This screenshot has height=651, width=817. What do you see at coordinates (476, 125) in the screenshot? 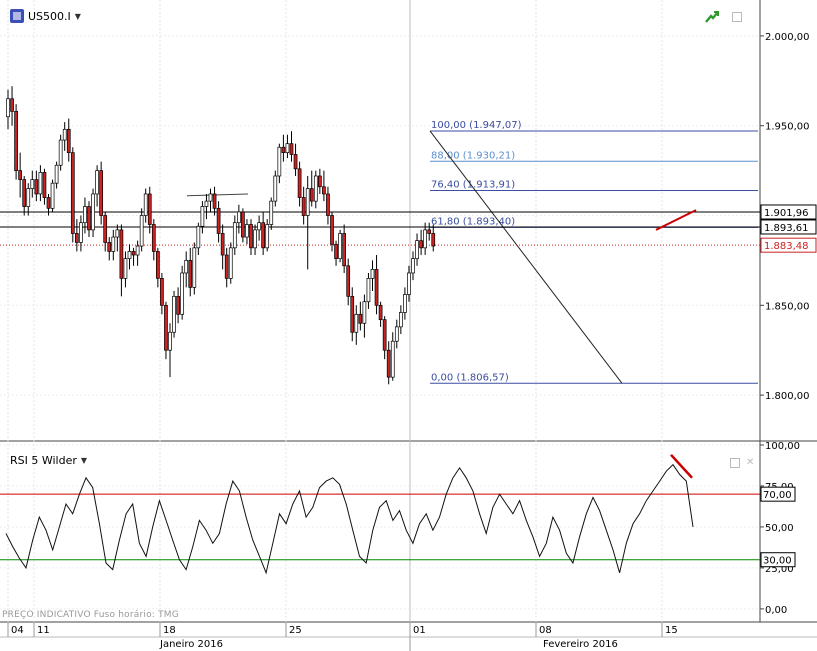
I see `fib-level-label: 100,00 (1.947,07)` at bounding box center [476, 125].